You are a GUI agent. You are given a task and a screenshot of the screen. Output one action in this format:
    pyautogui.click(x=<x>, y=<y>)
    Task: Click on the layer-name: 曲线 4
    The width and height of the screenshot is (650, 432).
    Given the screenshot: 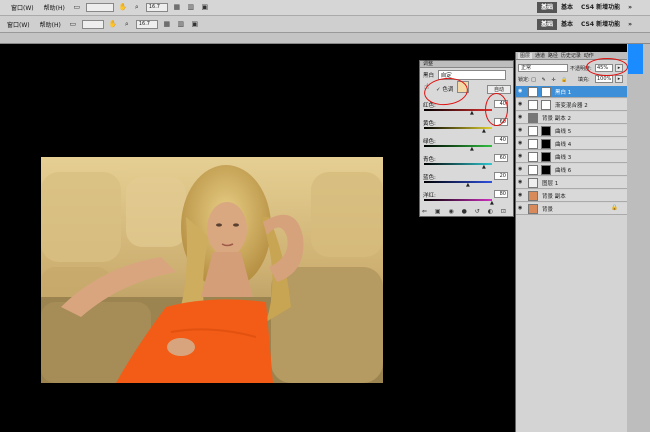 What is the action you would take?
    pyautogui.click(x=563, y=145)
    